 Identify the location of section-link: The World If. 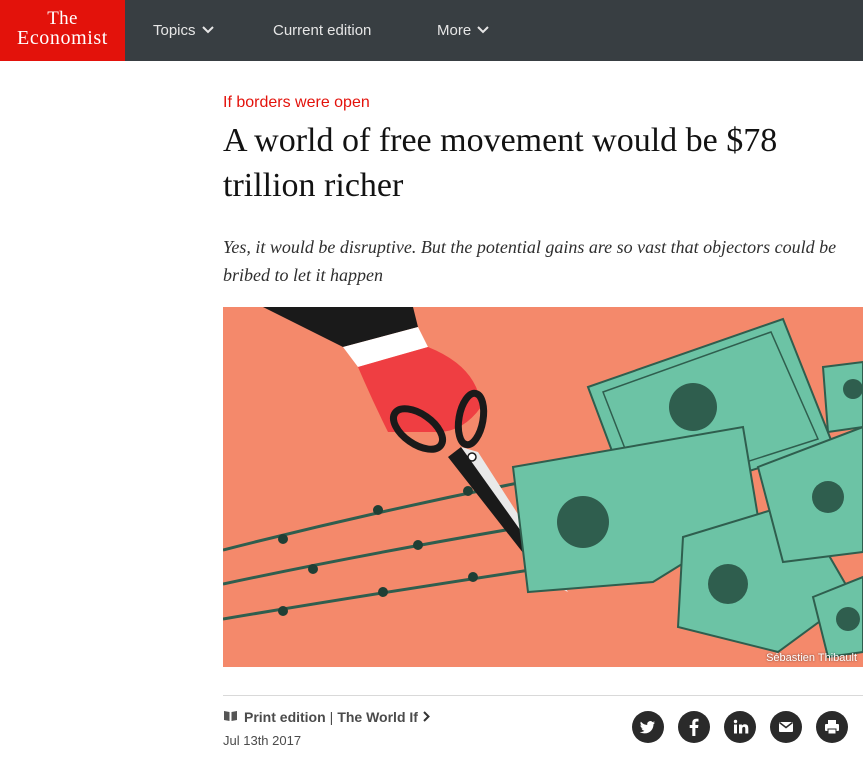
(377, 717).